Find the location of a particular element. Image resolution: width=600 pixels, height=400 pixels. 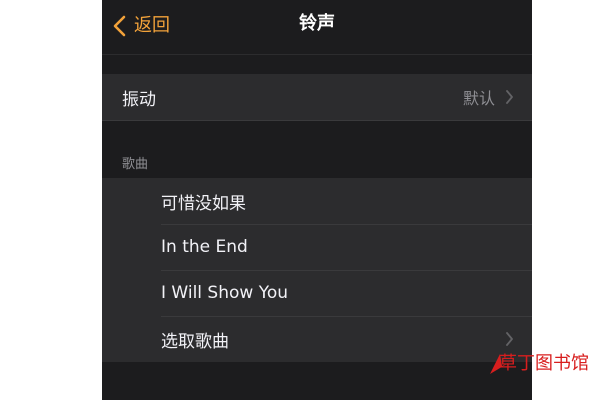

song-label: 可惜没如果 is located at coordinates (203, 203).